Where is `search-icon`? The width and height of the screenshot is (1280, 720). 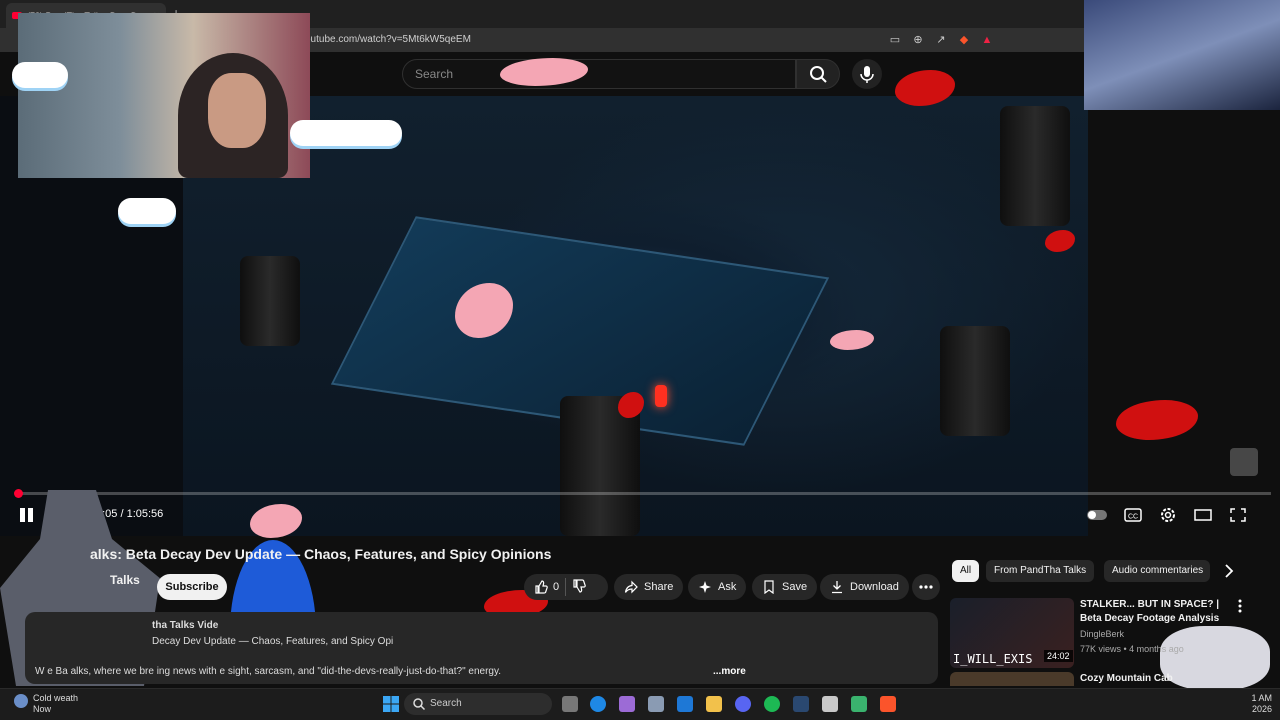
search-icon is located at coordinates (818, 74).